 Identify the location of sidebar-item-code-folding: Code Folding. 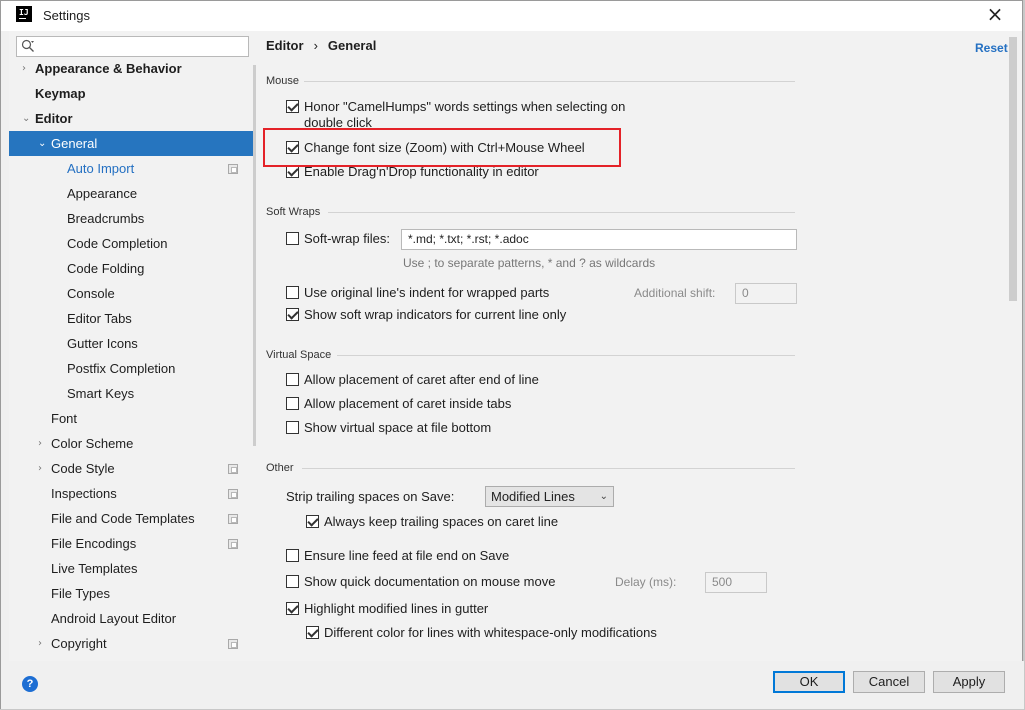
(132, 268).